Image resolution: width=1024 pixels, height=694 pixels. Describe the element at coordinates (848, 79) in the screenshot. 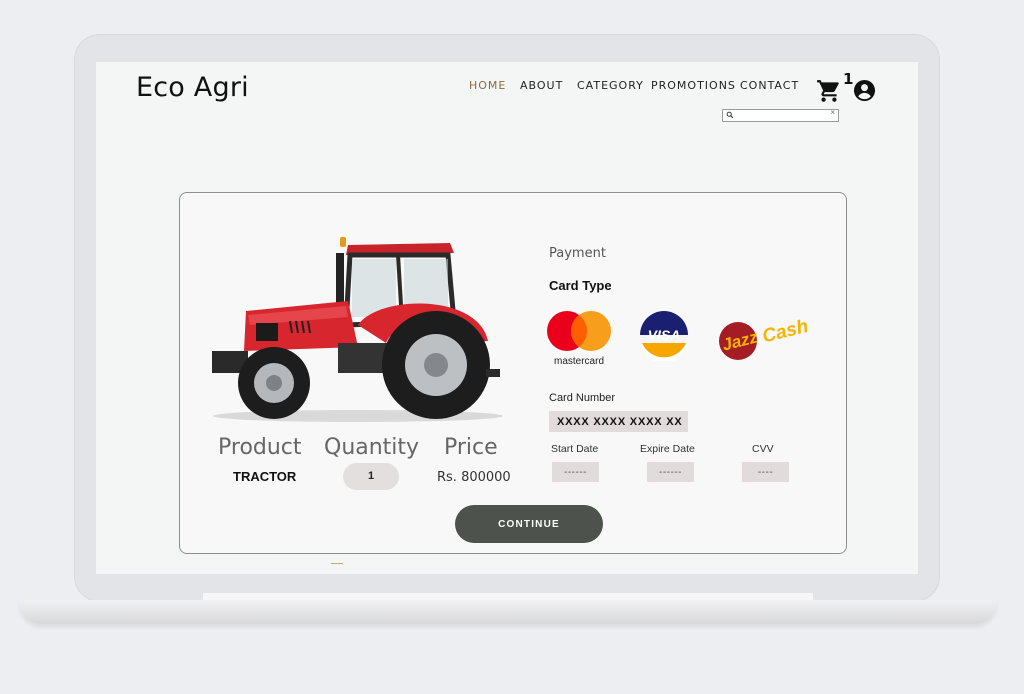

I see `cart-count-badge: 1` at that location.